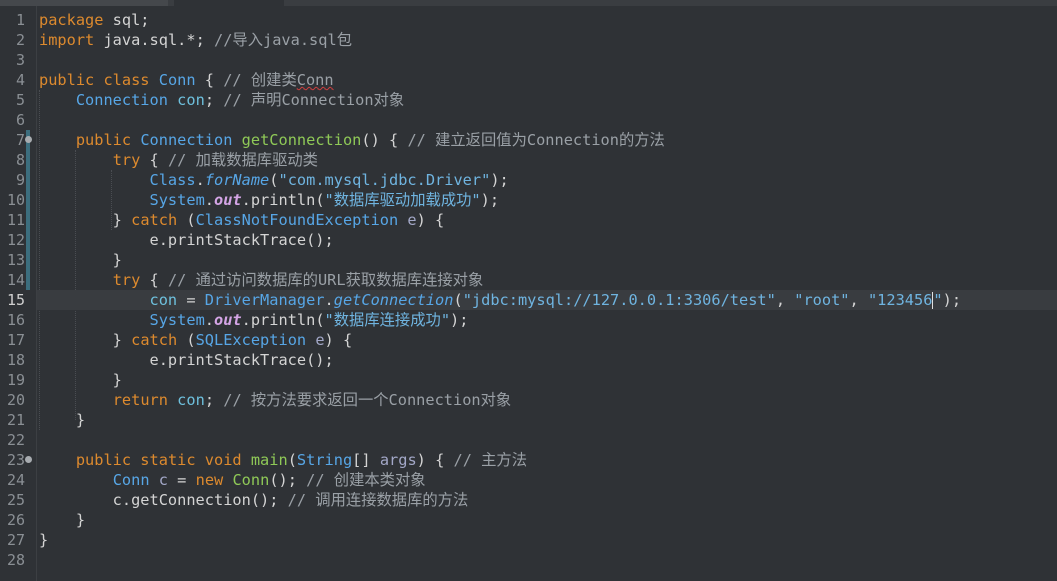  I want to click on code-line: 16 System.out.println("数据库连接成功");, so click(532, 320).